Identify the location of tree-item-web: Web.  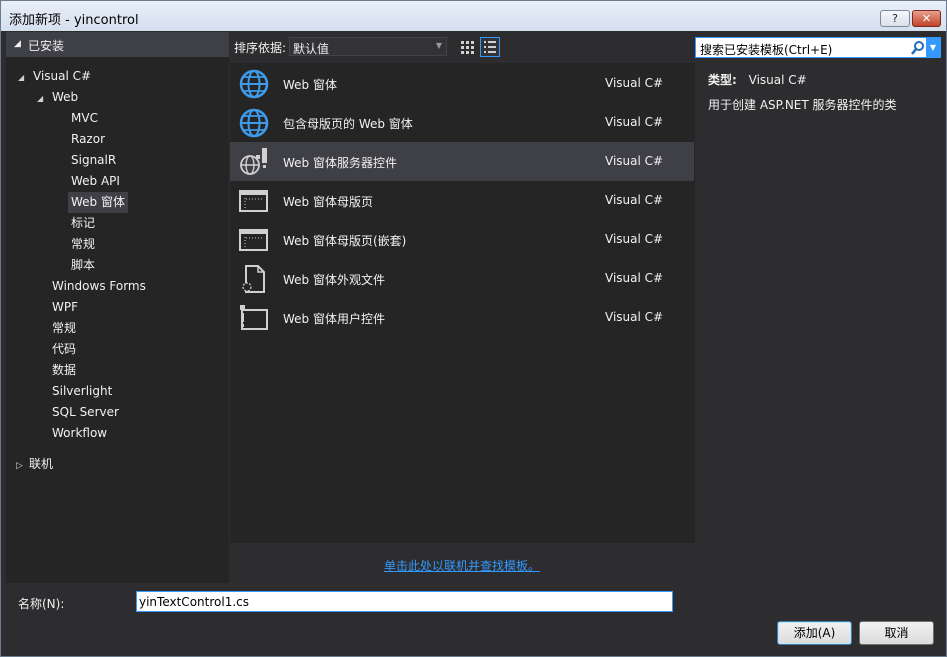
(65, 97).